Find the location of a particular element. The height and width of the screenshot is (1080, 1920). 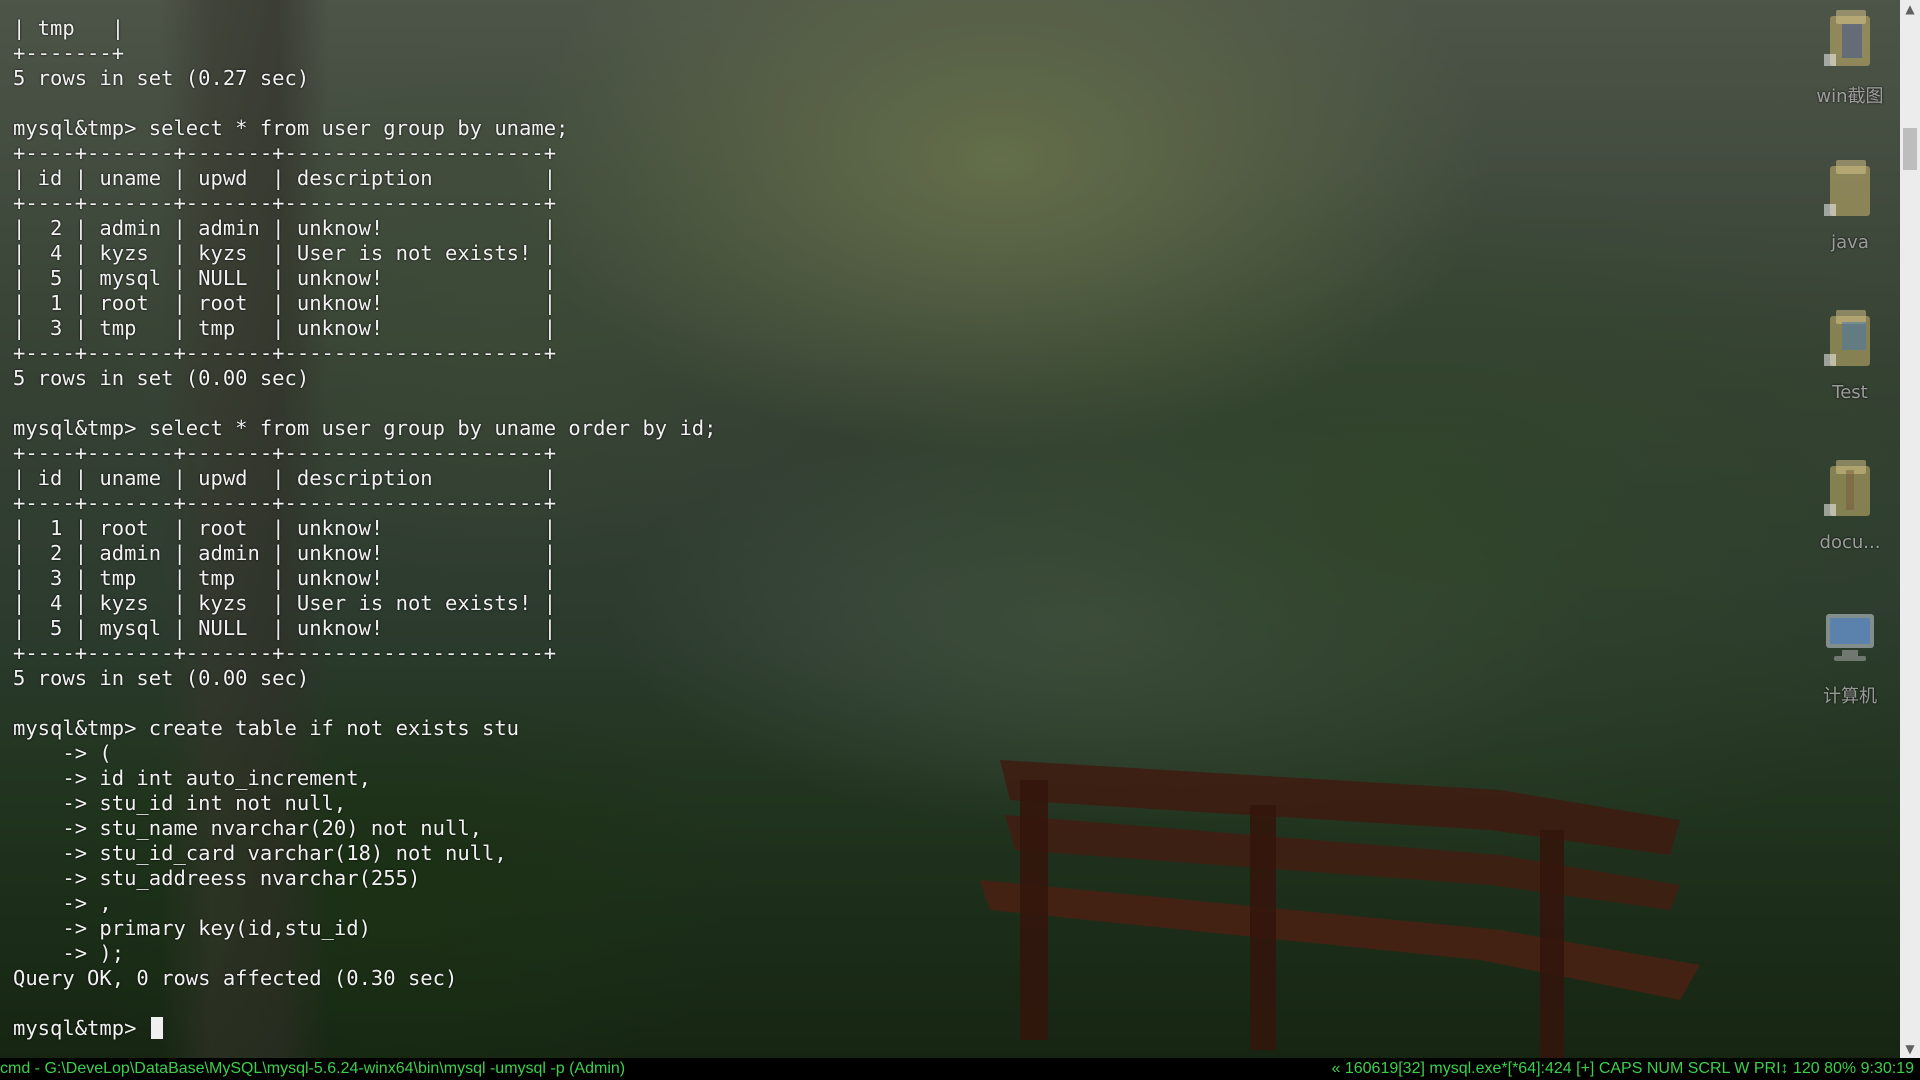

status-caps: CAPS is located at coordinates (1620, 1068).